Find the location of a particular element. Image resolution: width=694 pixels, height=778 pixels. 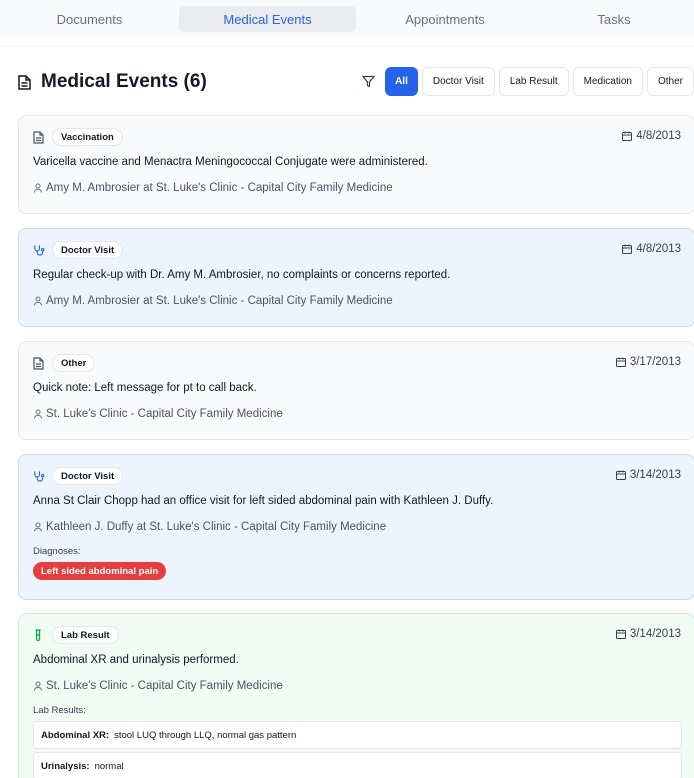

filter-lab-result: Lab Result is located at coordinates (533, 81).